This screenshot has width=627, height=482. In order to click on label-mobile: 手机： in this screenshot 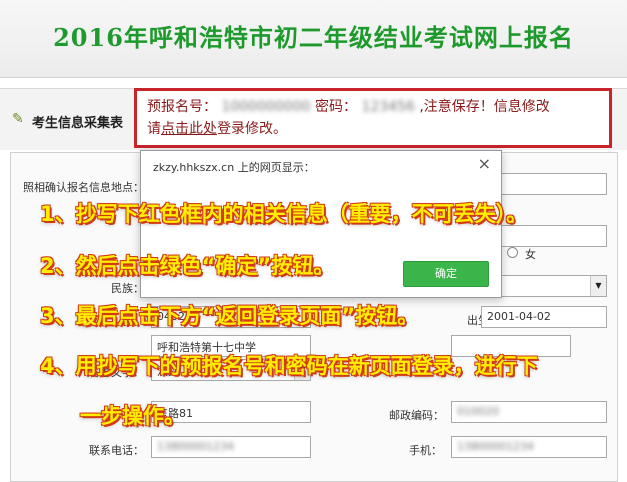, I will do `click(425, 450)`.